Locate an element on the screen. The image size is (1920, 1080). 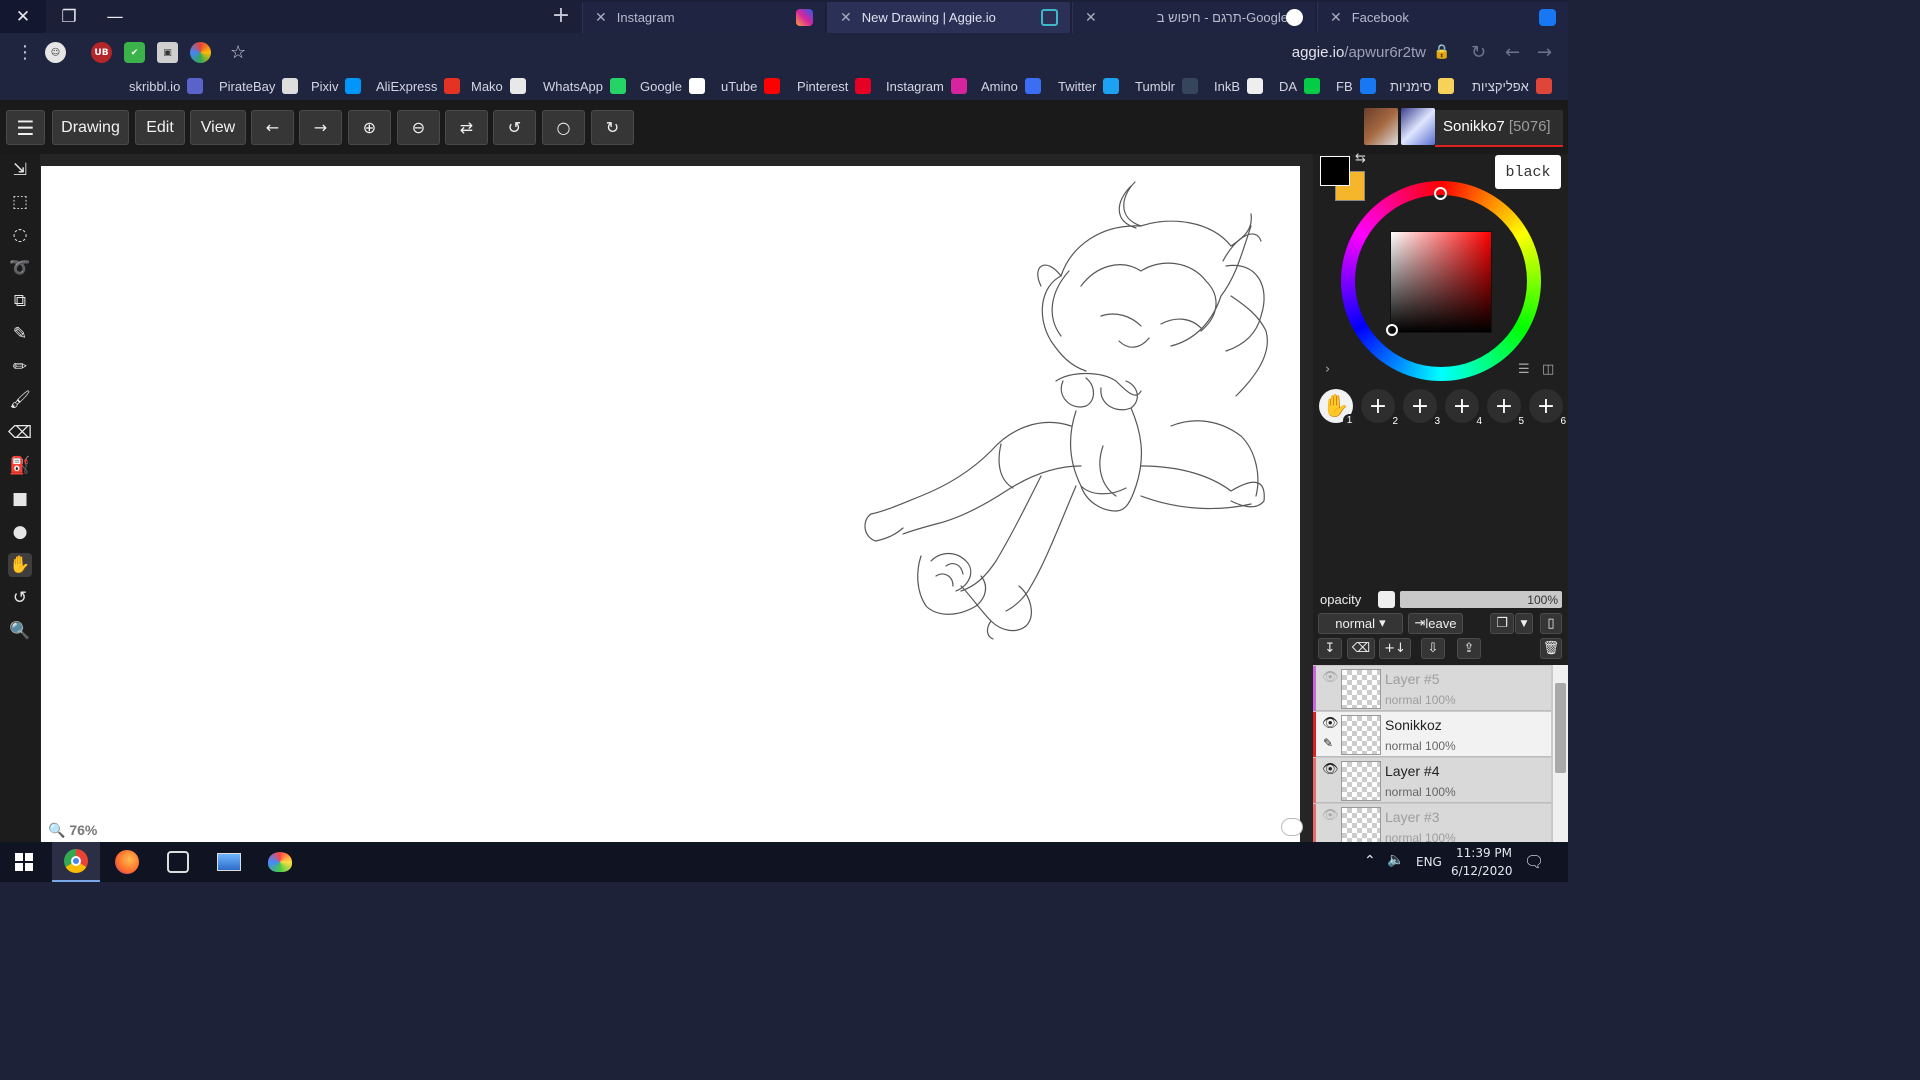
bookmark-item: Amino is located at coordinates (1011, 86).